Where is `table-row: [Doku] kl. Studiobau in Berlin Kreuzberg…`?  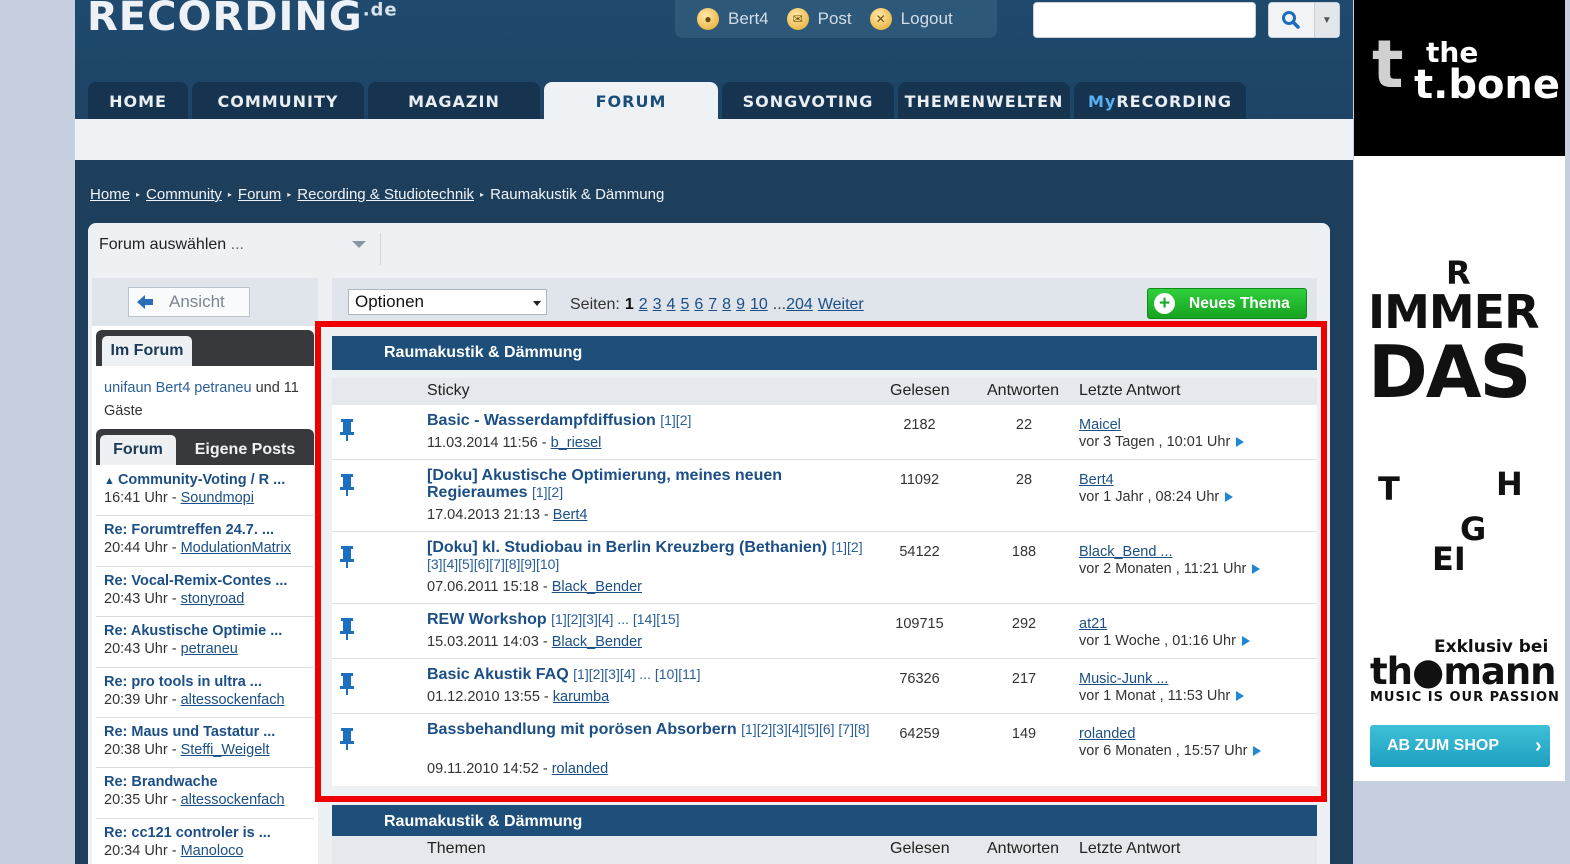
table-row: [Doku] kl. Studiobau in Berlin Kreuzberg… is located at coordinates (824, 568).